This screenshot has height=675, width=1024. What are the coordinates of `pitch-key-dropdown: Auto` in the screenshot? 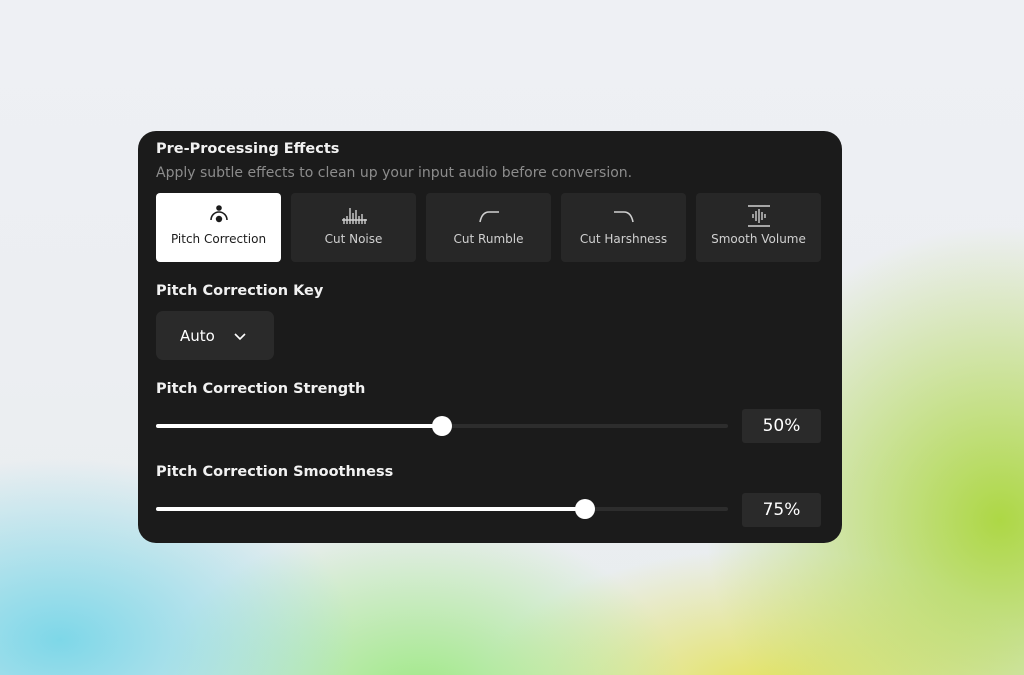 It's located at (215, 335).